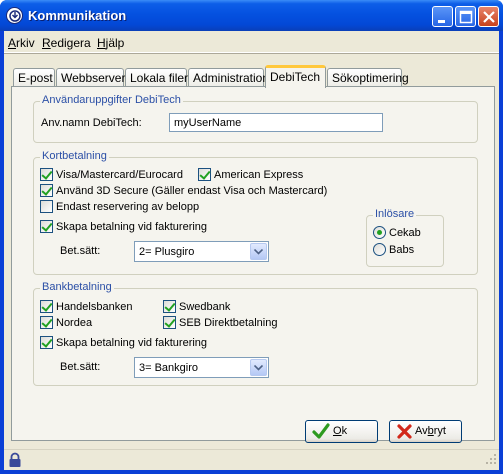 This screenshot has height=474, width=503. I want to click on app-logo-icon, so click(14, 15).